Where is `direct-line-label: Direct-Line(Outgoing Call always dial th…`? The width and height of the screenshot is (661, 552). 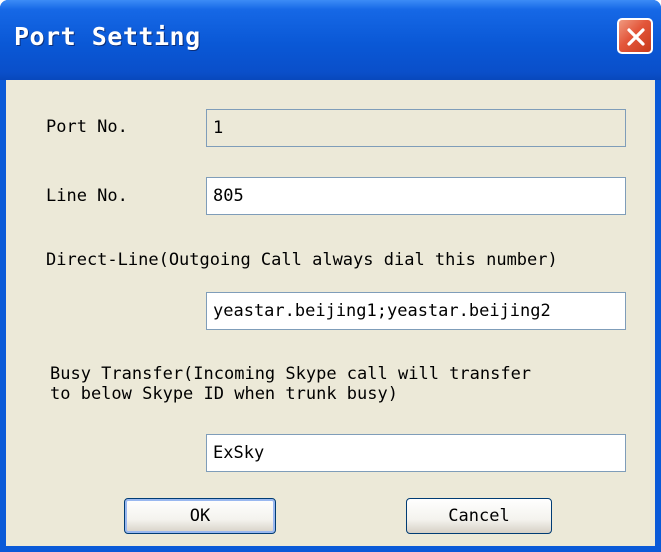
direct-line-label: Direct-Line(Outgoing Call always dial th… is located at coordinates (302, 260).